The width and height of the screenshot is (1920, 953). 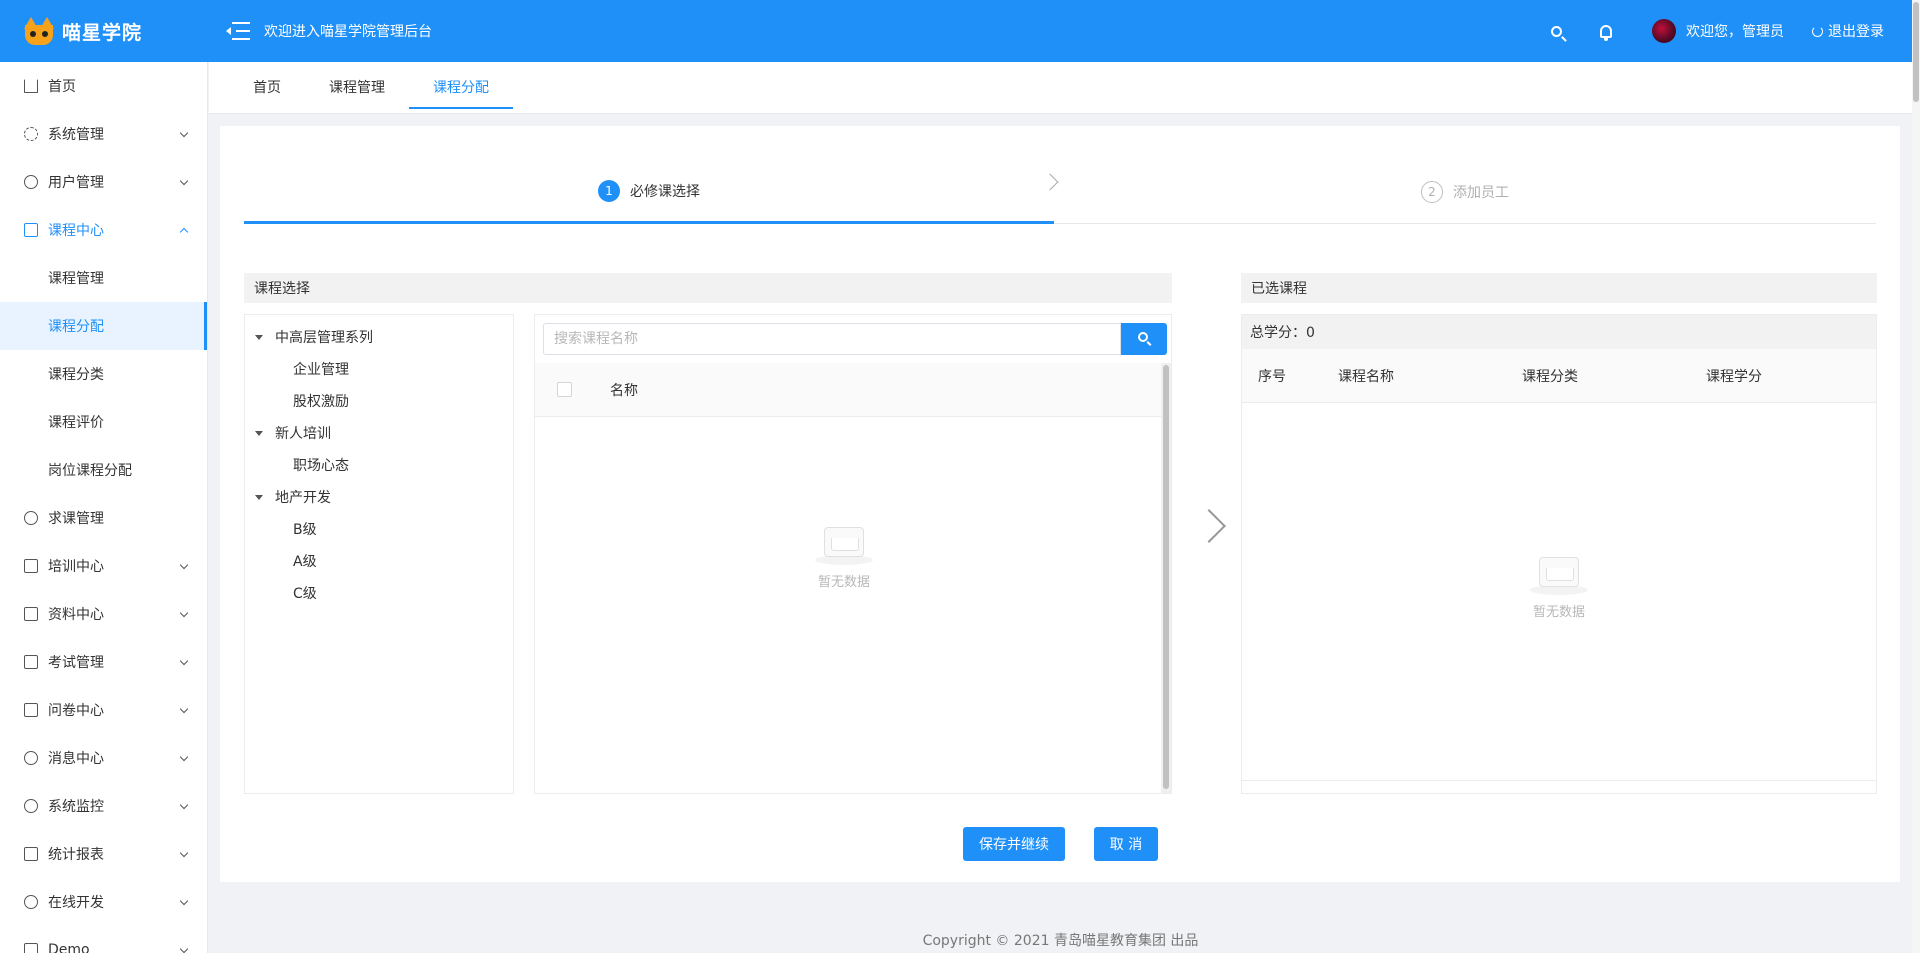 I want to click on search-button, so click(x=1144, y=339).